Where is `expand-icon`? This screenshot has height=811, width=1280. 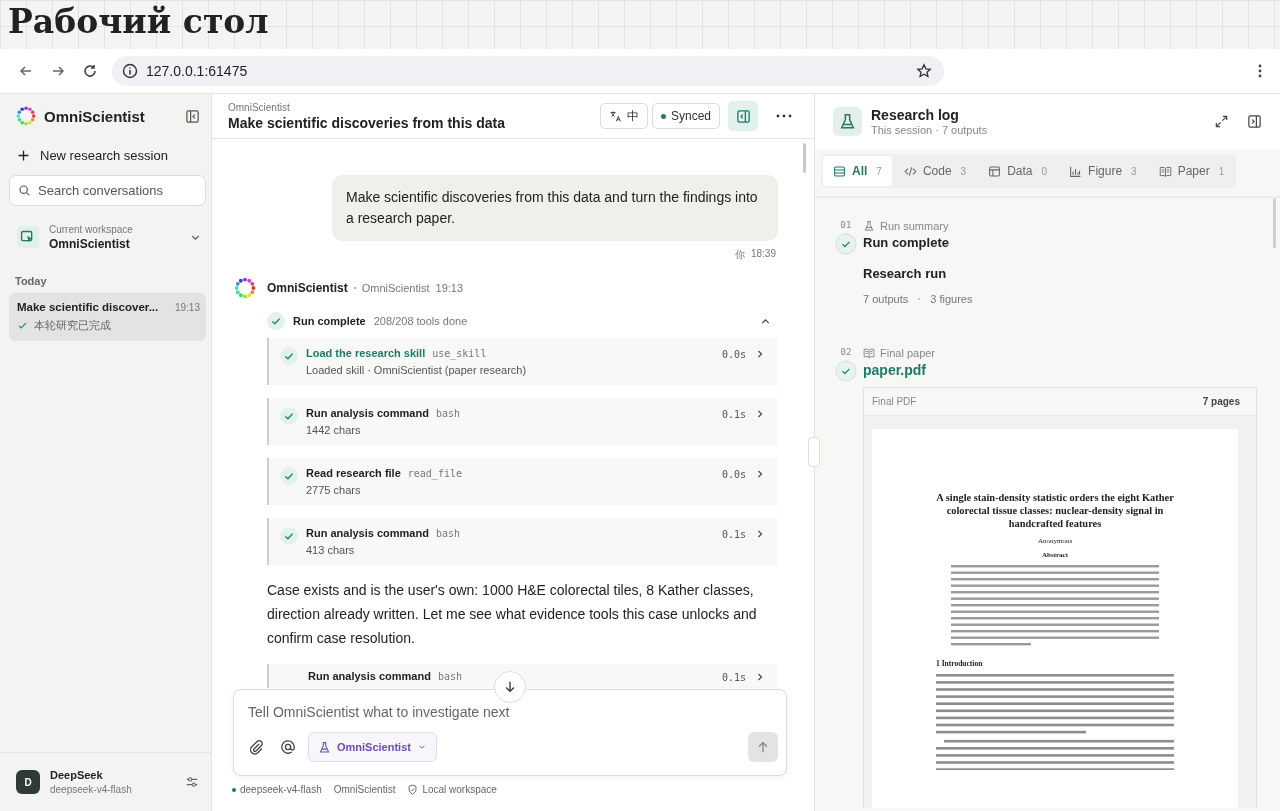 expand-icon is located at coordinates (1221, 121).